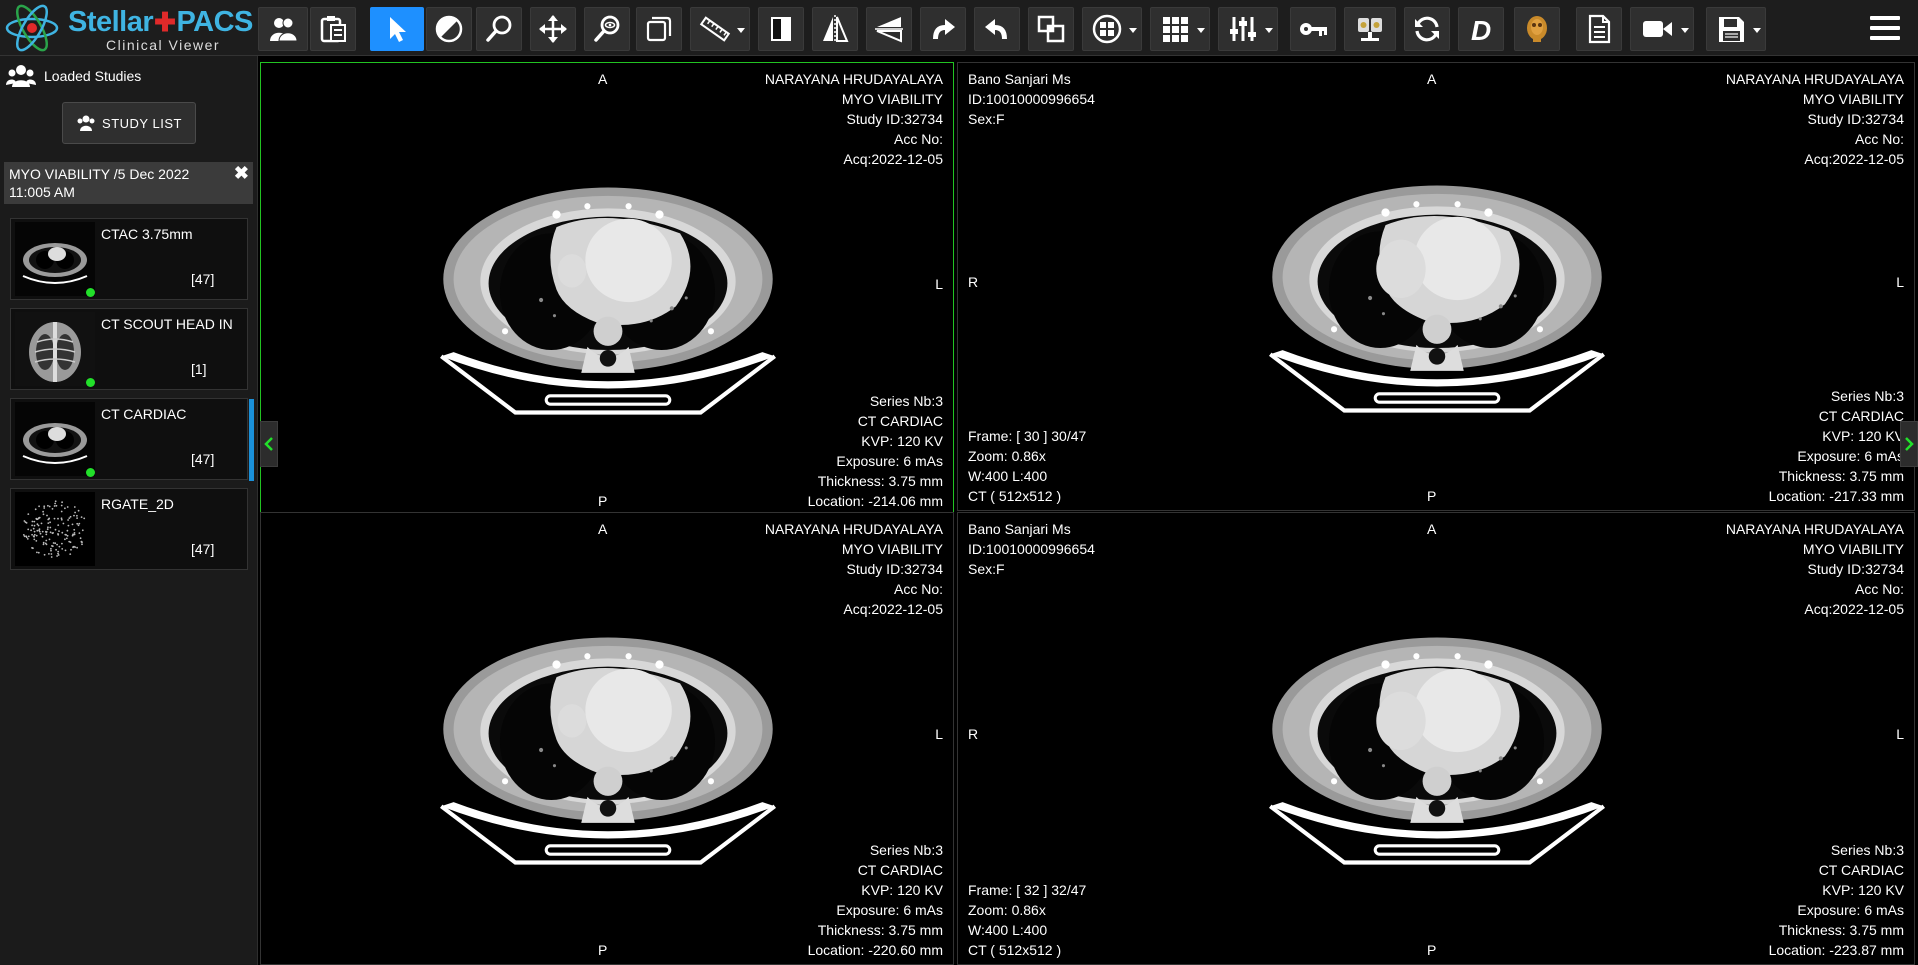  I want to click on series-info-line: KVP: 120 KV, so click(1863, 436).